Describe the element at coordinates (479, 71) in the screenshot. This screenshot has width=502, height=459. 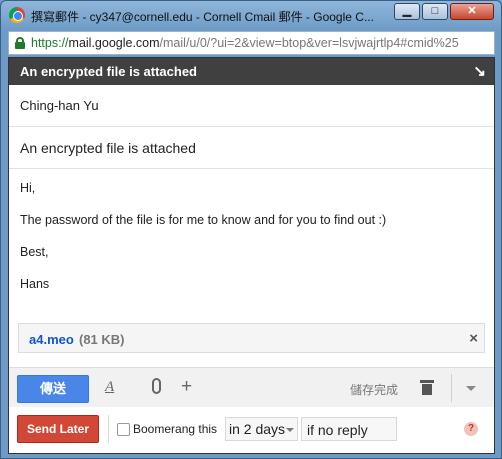
I see `expand-arrow-icon: ↘` at that location.